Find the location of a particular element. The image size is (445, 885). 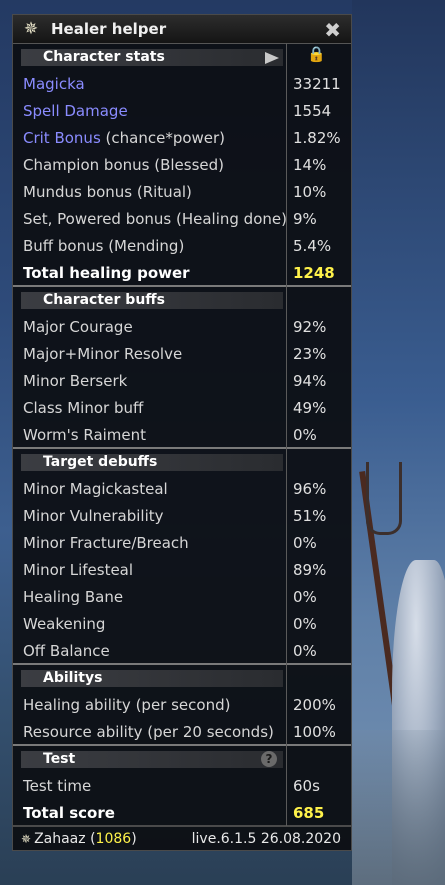

stat-value: 1554 is located at coordinates (312, 111).